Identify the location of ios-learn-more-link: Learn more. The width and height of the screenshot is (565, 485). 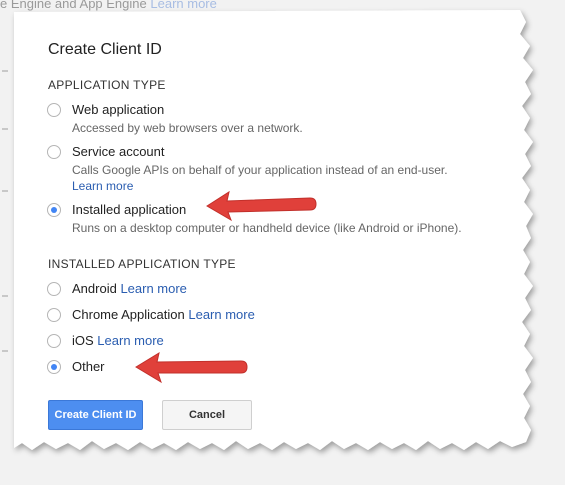
(130, 340).